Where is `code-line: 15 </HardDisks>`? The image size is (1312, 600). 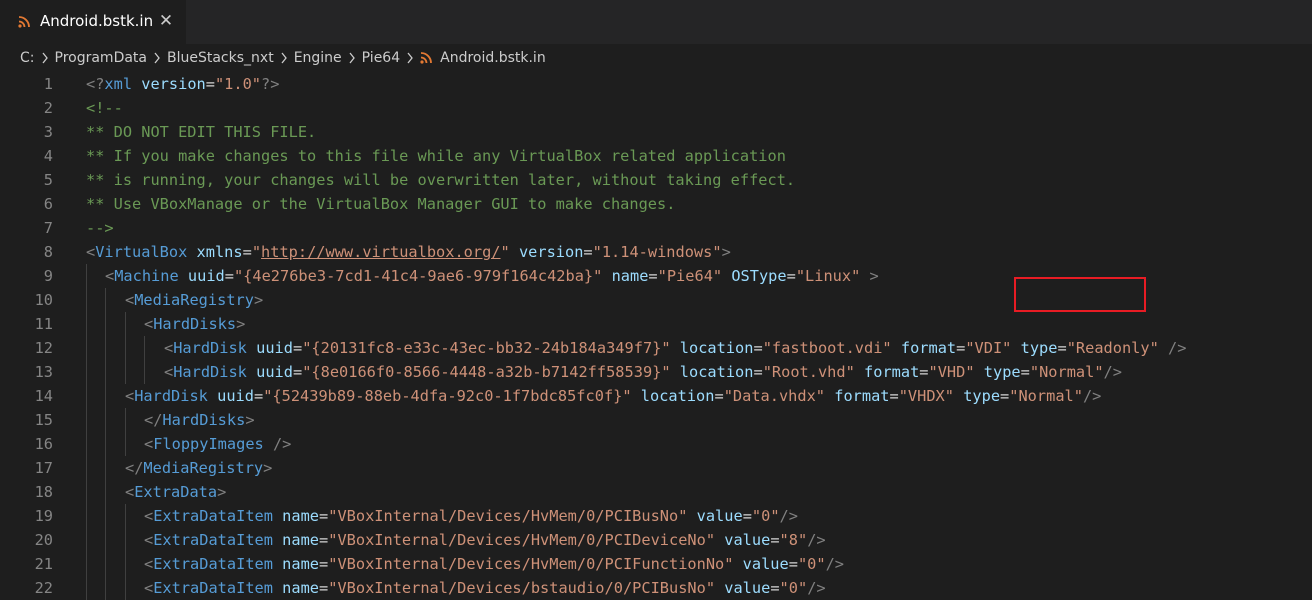 code-line: 15 </HardDisks> is located at coordinates (656, 420).